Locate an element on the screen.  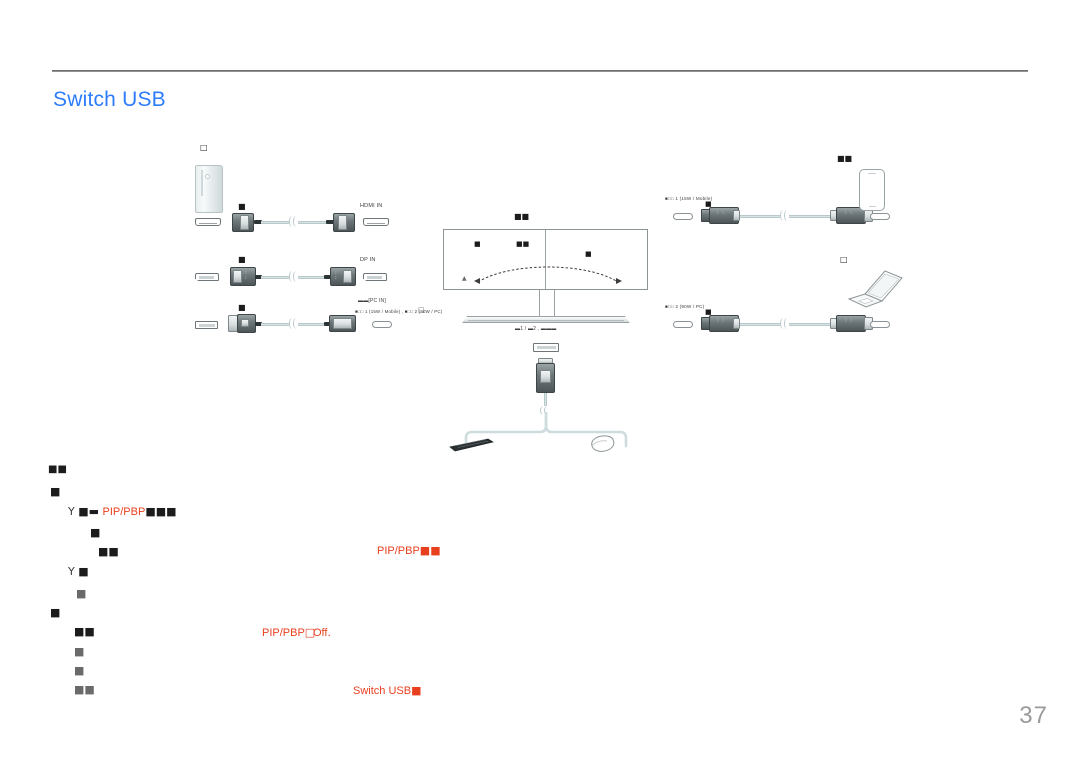
switch-arrow-icon is located at coordinates (548, 275).